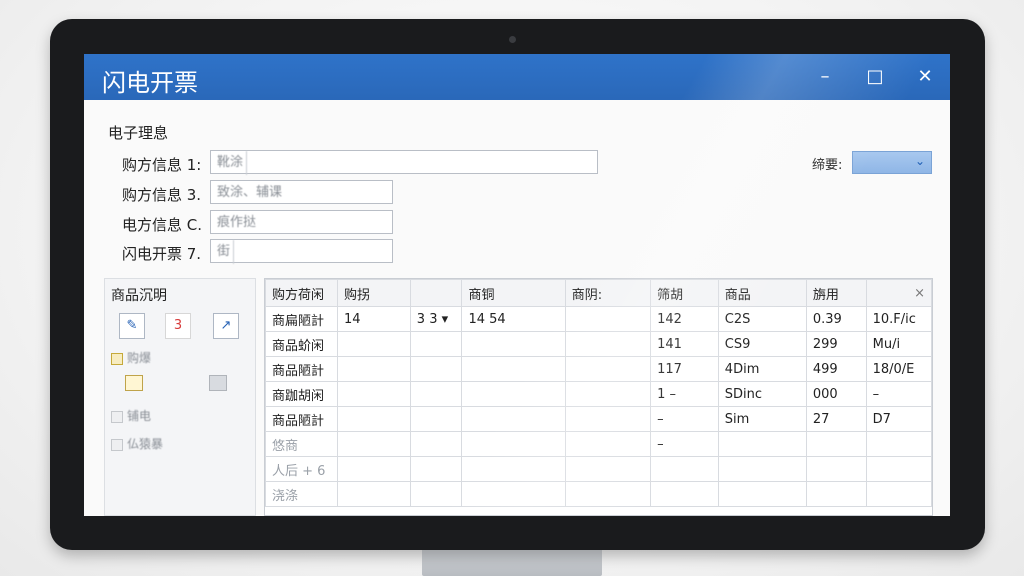  I want to click on table-cell: Sim, so click(762, 419).